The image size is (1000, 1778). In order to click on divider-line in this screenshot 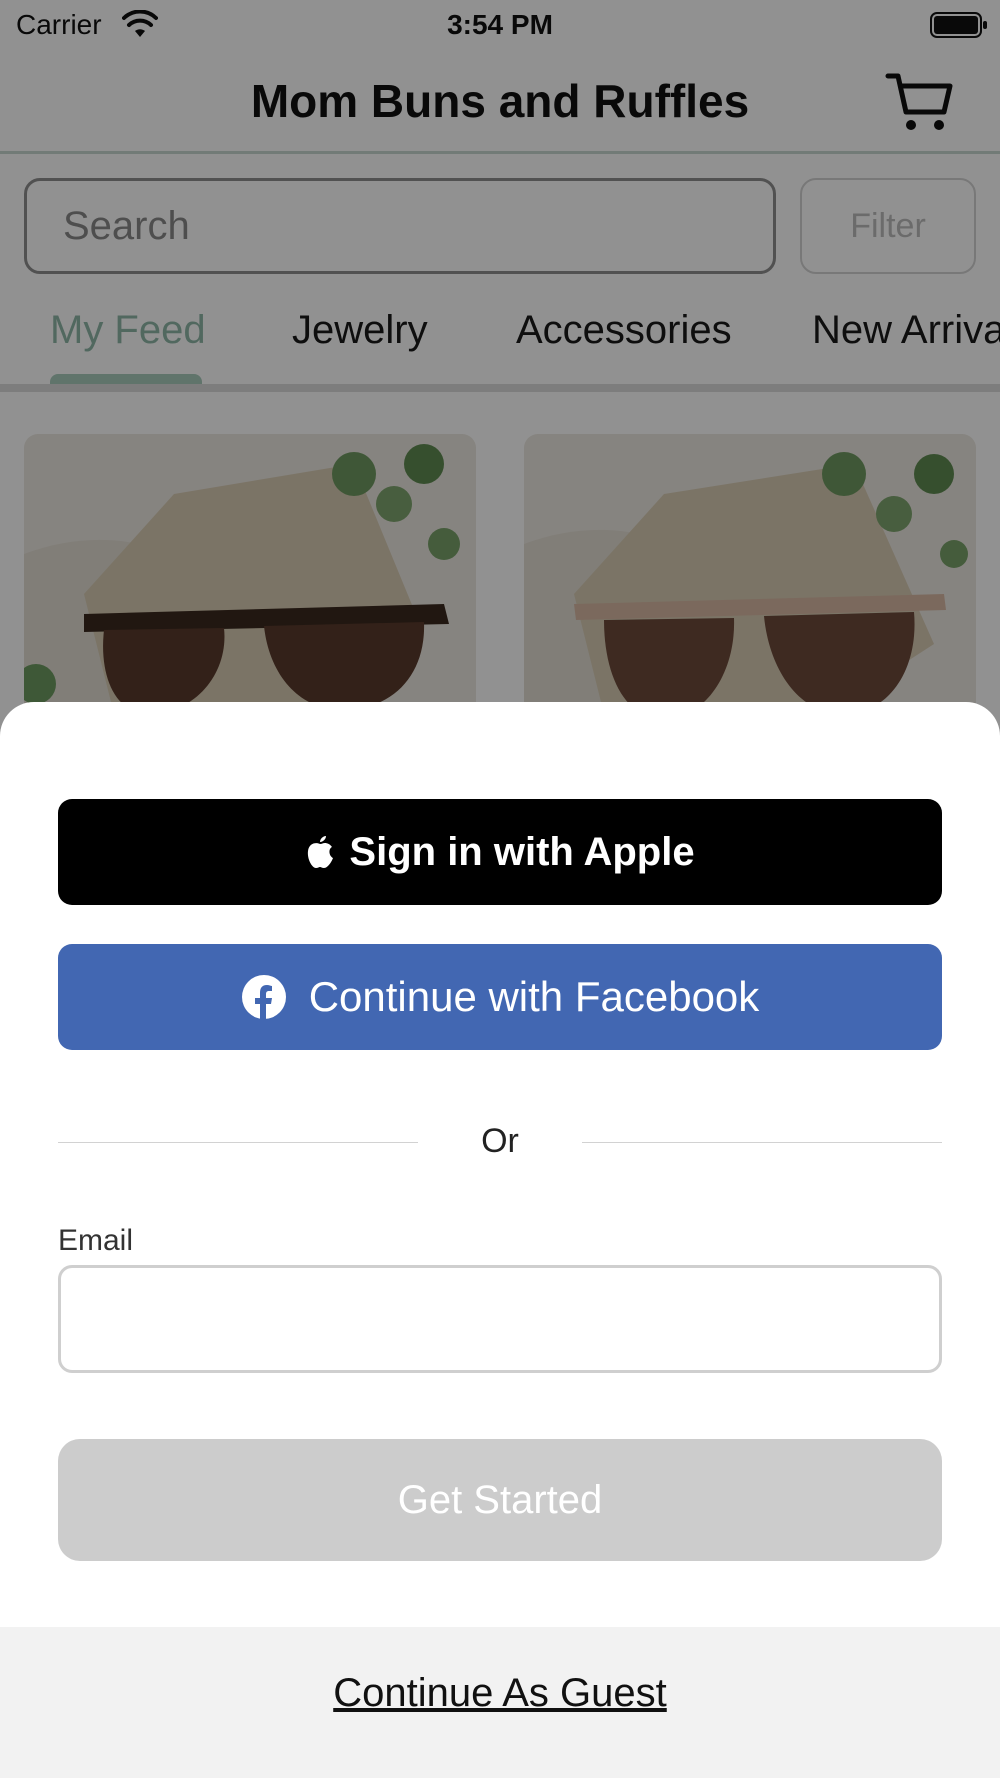, I will do `click(762, 1142)`.